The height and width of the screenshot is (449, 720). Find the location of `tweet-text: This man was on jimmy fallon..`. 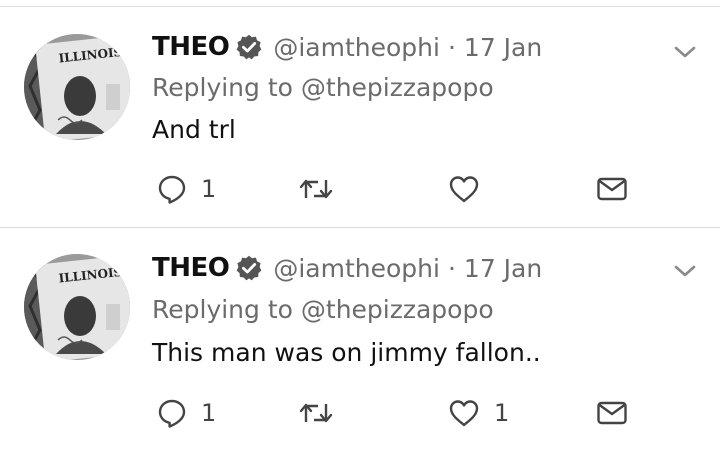

tweet-text: This man was on jimmy fallon.. is located at coordinates (346, 352).